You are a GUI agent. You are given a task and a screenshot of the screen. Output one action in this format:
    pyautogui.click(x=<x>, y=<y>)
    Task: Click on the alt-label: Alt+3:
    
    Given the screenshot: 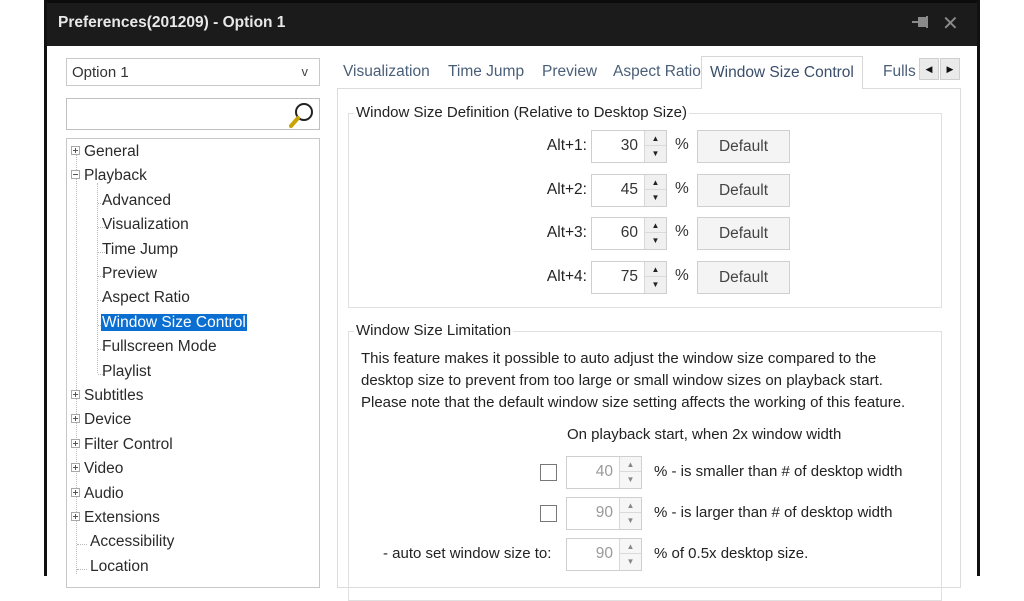 What is the action you would take?
    pyautogui.click(x=566, y=233)
    